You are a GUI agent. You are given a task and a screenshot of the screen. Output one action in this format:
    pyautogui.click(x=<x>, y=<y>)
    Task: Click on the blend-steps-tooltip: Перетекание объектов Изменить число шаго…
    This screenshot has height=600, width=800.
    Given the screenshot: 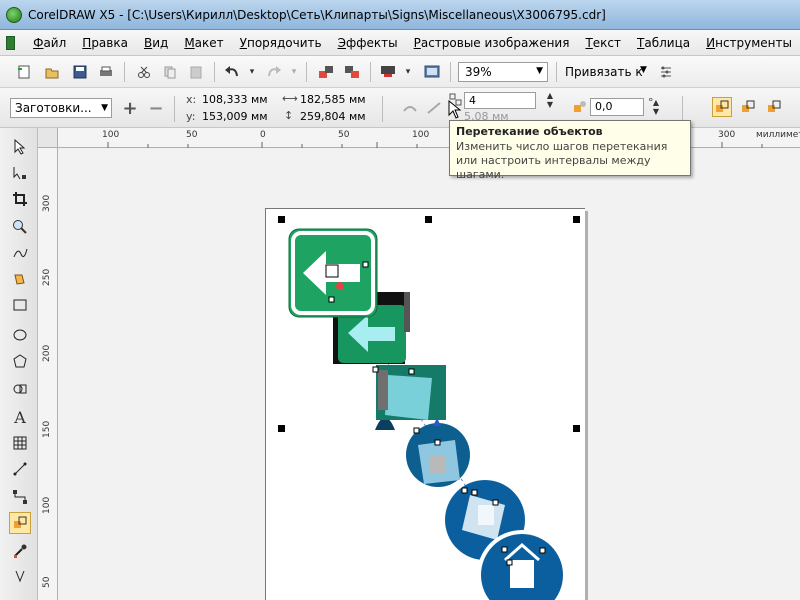 What is the action you would take?
    pyautogui.click(x=570, y=150)
    